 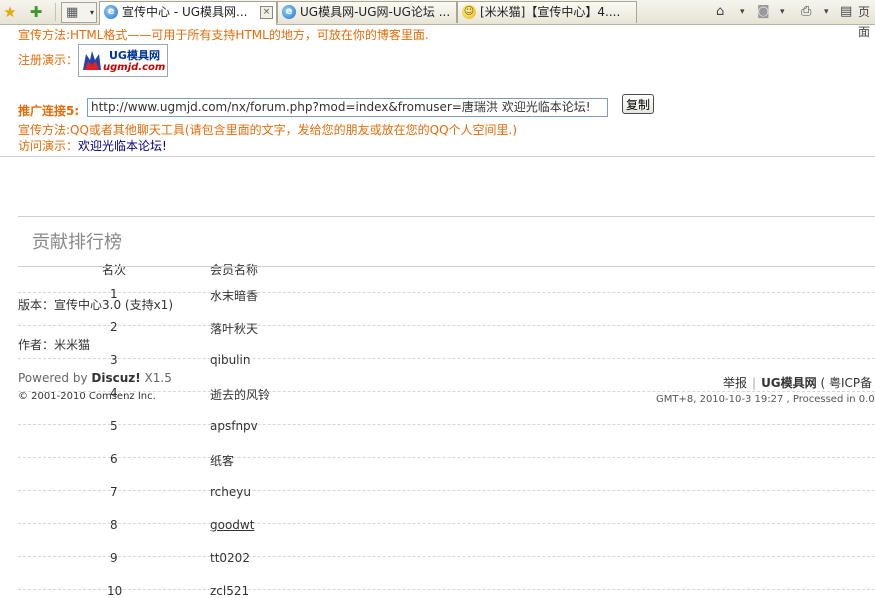 I want to click on rank-number: 7, so click(x=114, y=492).